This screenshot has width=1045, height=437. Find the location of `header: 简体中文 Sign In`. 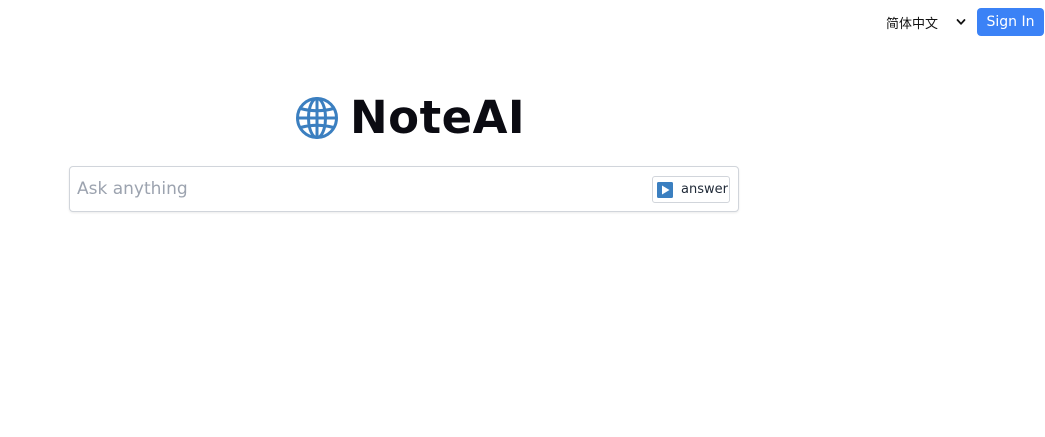

header: 简体中文 Sign In is located at coordinates (965, 22).